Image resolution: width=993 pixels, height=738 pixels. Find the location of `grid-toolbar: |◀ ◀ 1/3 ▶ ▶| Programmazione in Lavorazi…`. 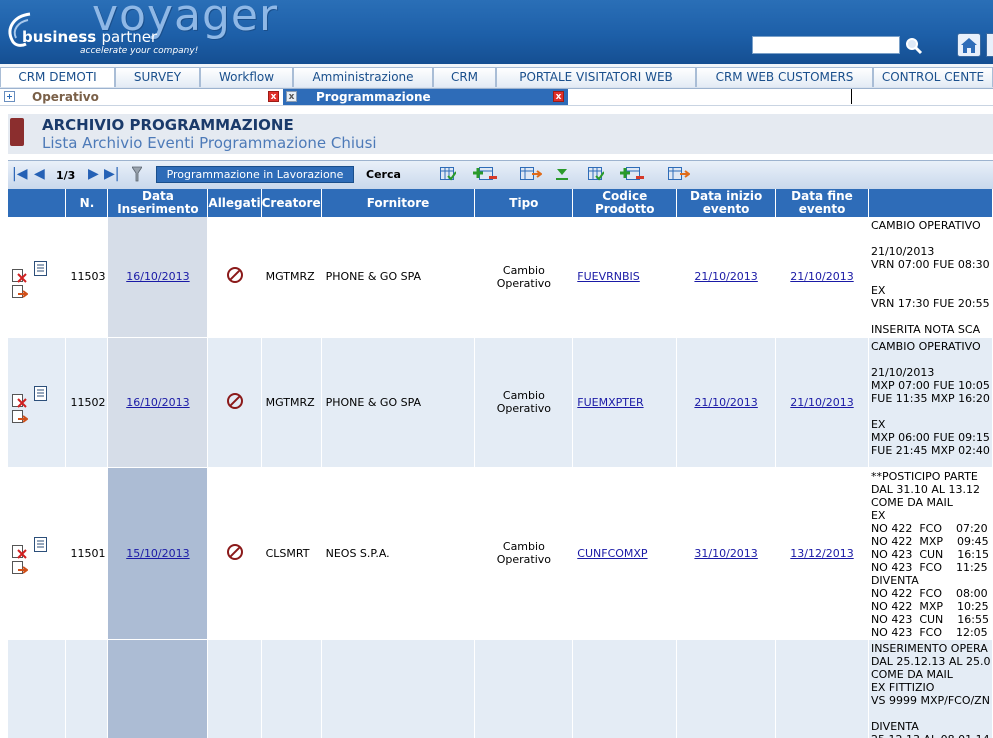

grid-toolbar: |◀ ◀ 1/3 ▶ ▶| Programmazione in Lavorazi… is located at coordinates (500, 175).